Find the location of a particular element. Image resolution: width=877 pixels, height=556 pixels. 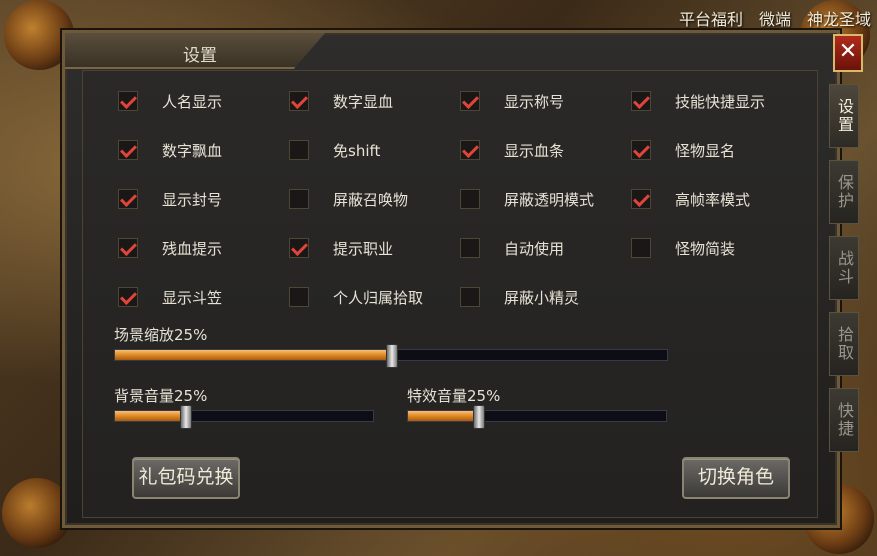

bg-volume-slider is located at coordinates (244, 417).